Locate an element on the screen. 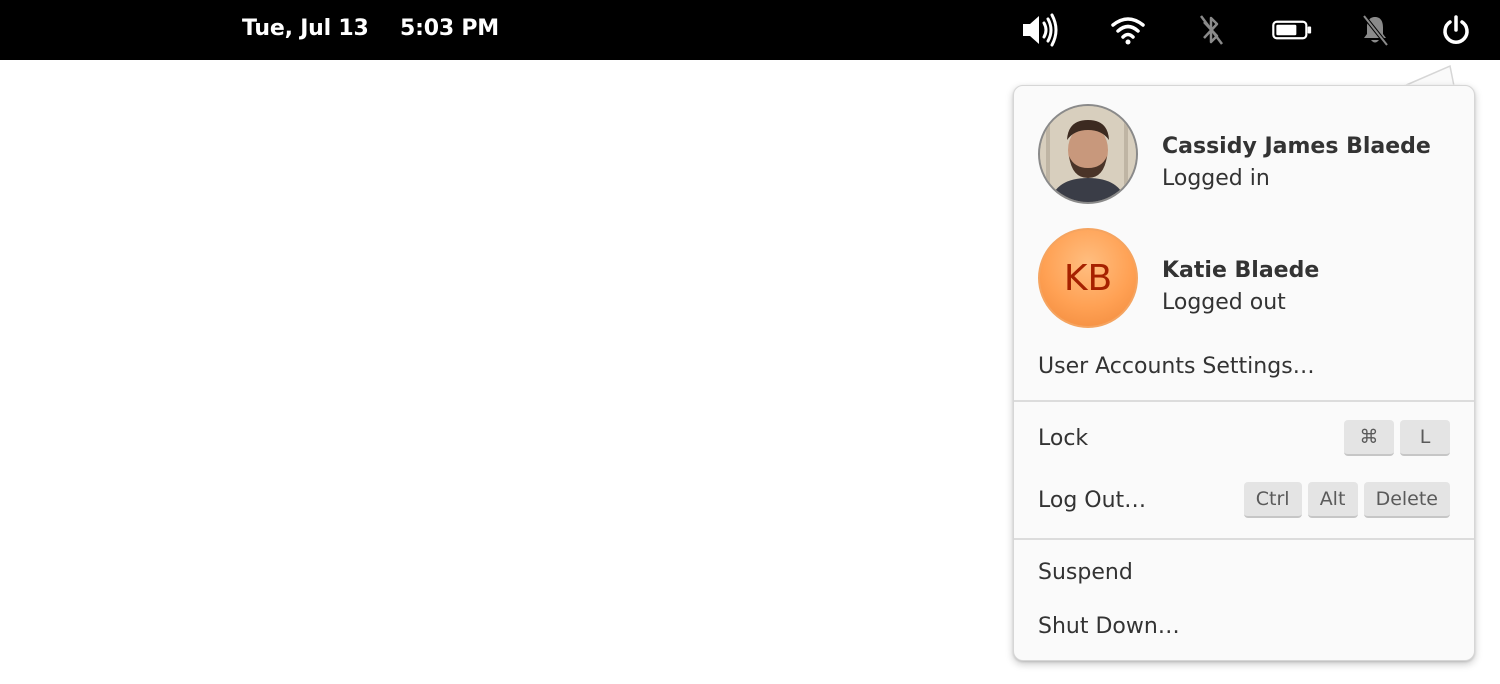 The image size is (1500, 684). log-out-shortcut: Ctrl Alt Delete is located at coordinates (1346, 500).